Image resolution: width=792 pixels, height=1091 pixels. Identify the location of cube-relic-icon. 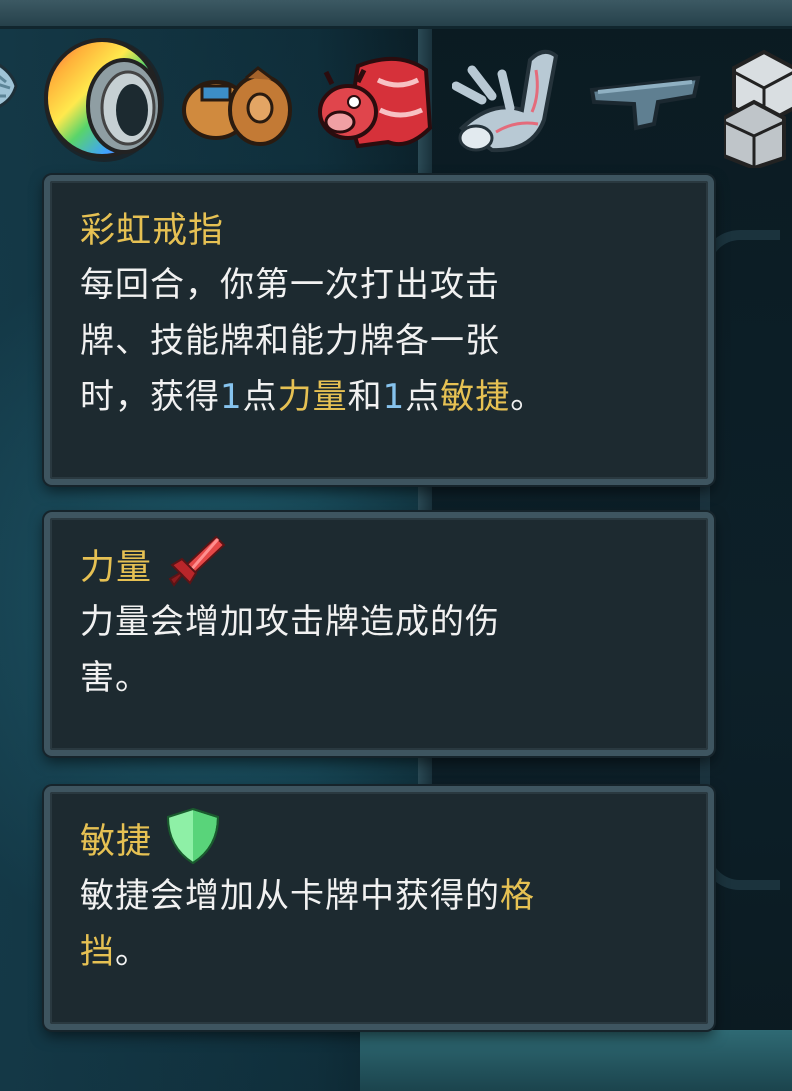
(757, 109).